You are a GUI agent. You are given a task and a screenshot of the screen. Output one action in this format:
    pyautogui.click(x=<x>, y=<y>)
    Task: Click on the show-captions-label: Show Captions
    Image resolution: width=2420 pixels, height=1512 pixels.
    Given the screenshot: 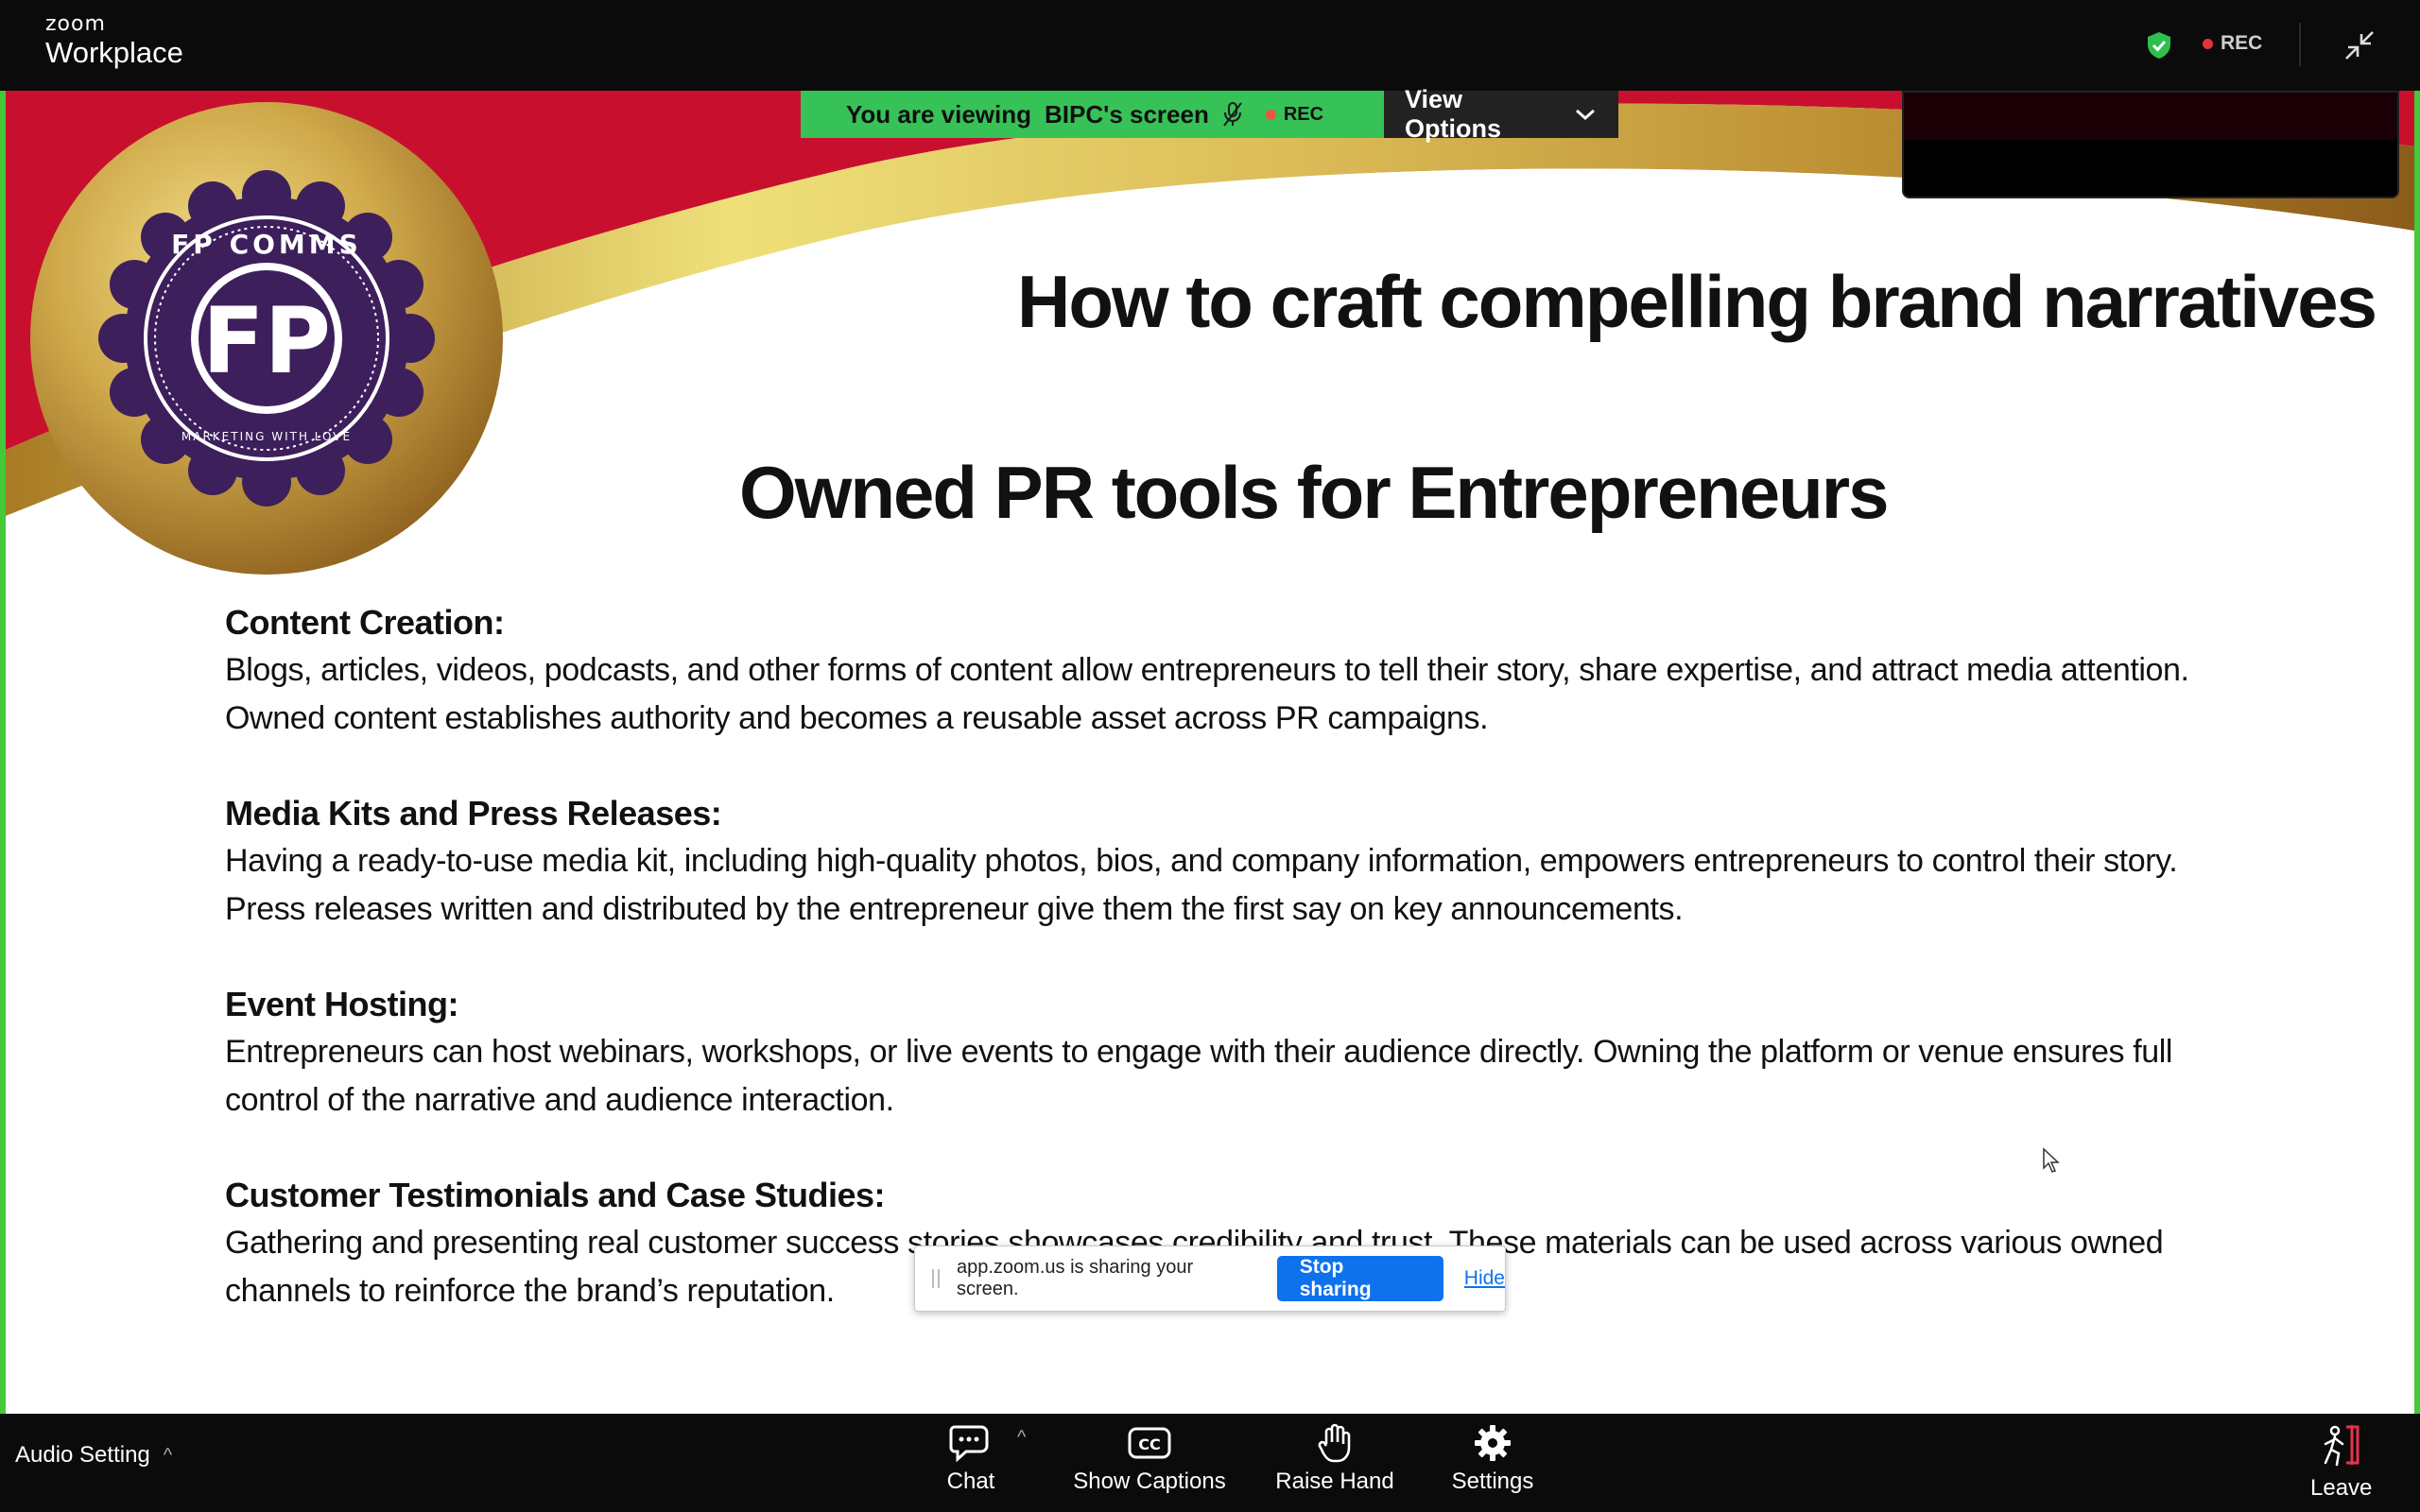 What is the action you would take?
    pyautogui.click(x=1149, y=1481)
    